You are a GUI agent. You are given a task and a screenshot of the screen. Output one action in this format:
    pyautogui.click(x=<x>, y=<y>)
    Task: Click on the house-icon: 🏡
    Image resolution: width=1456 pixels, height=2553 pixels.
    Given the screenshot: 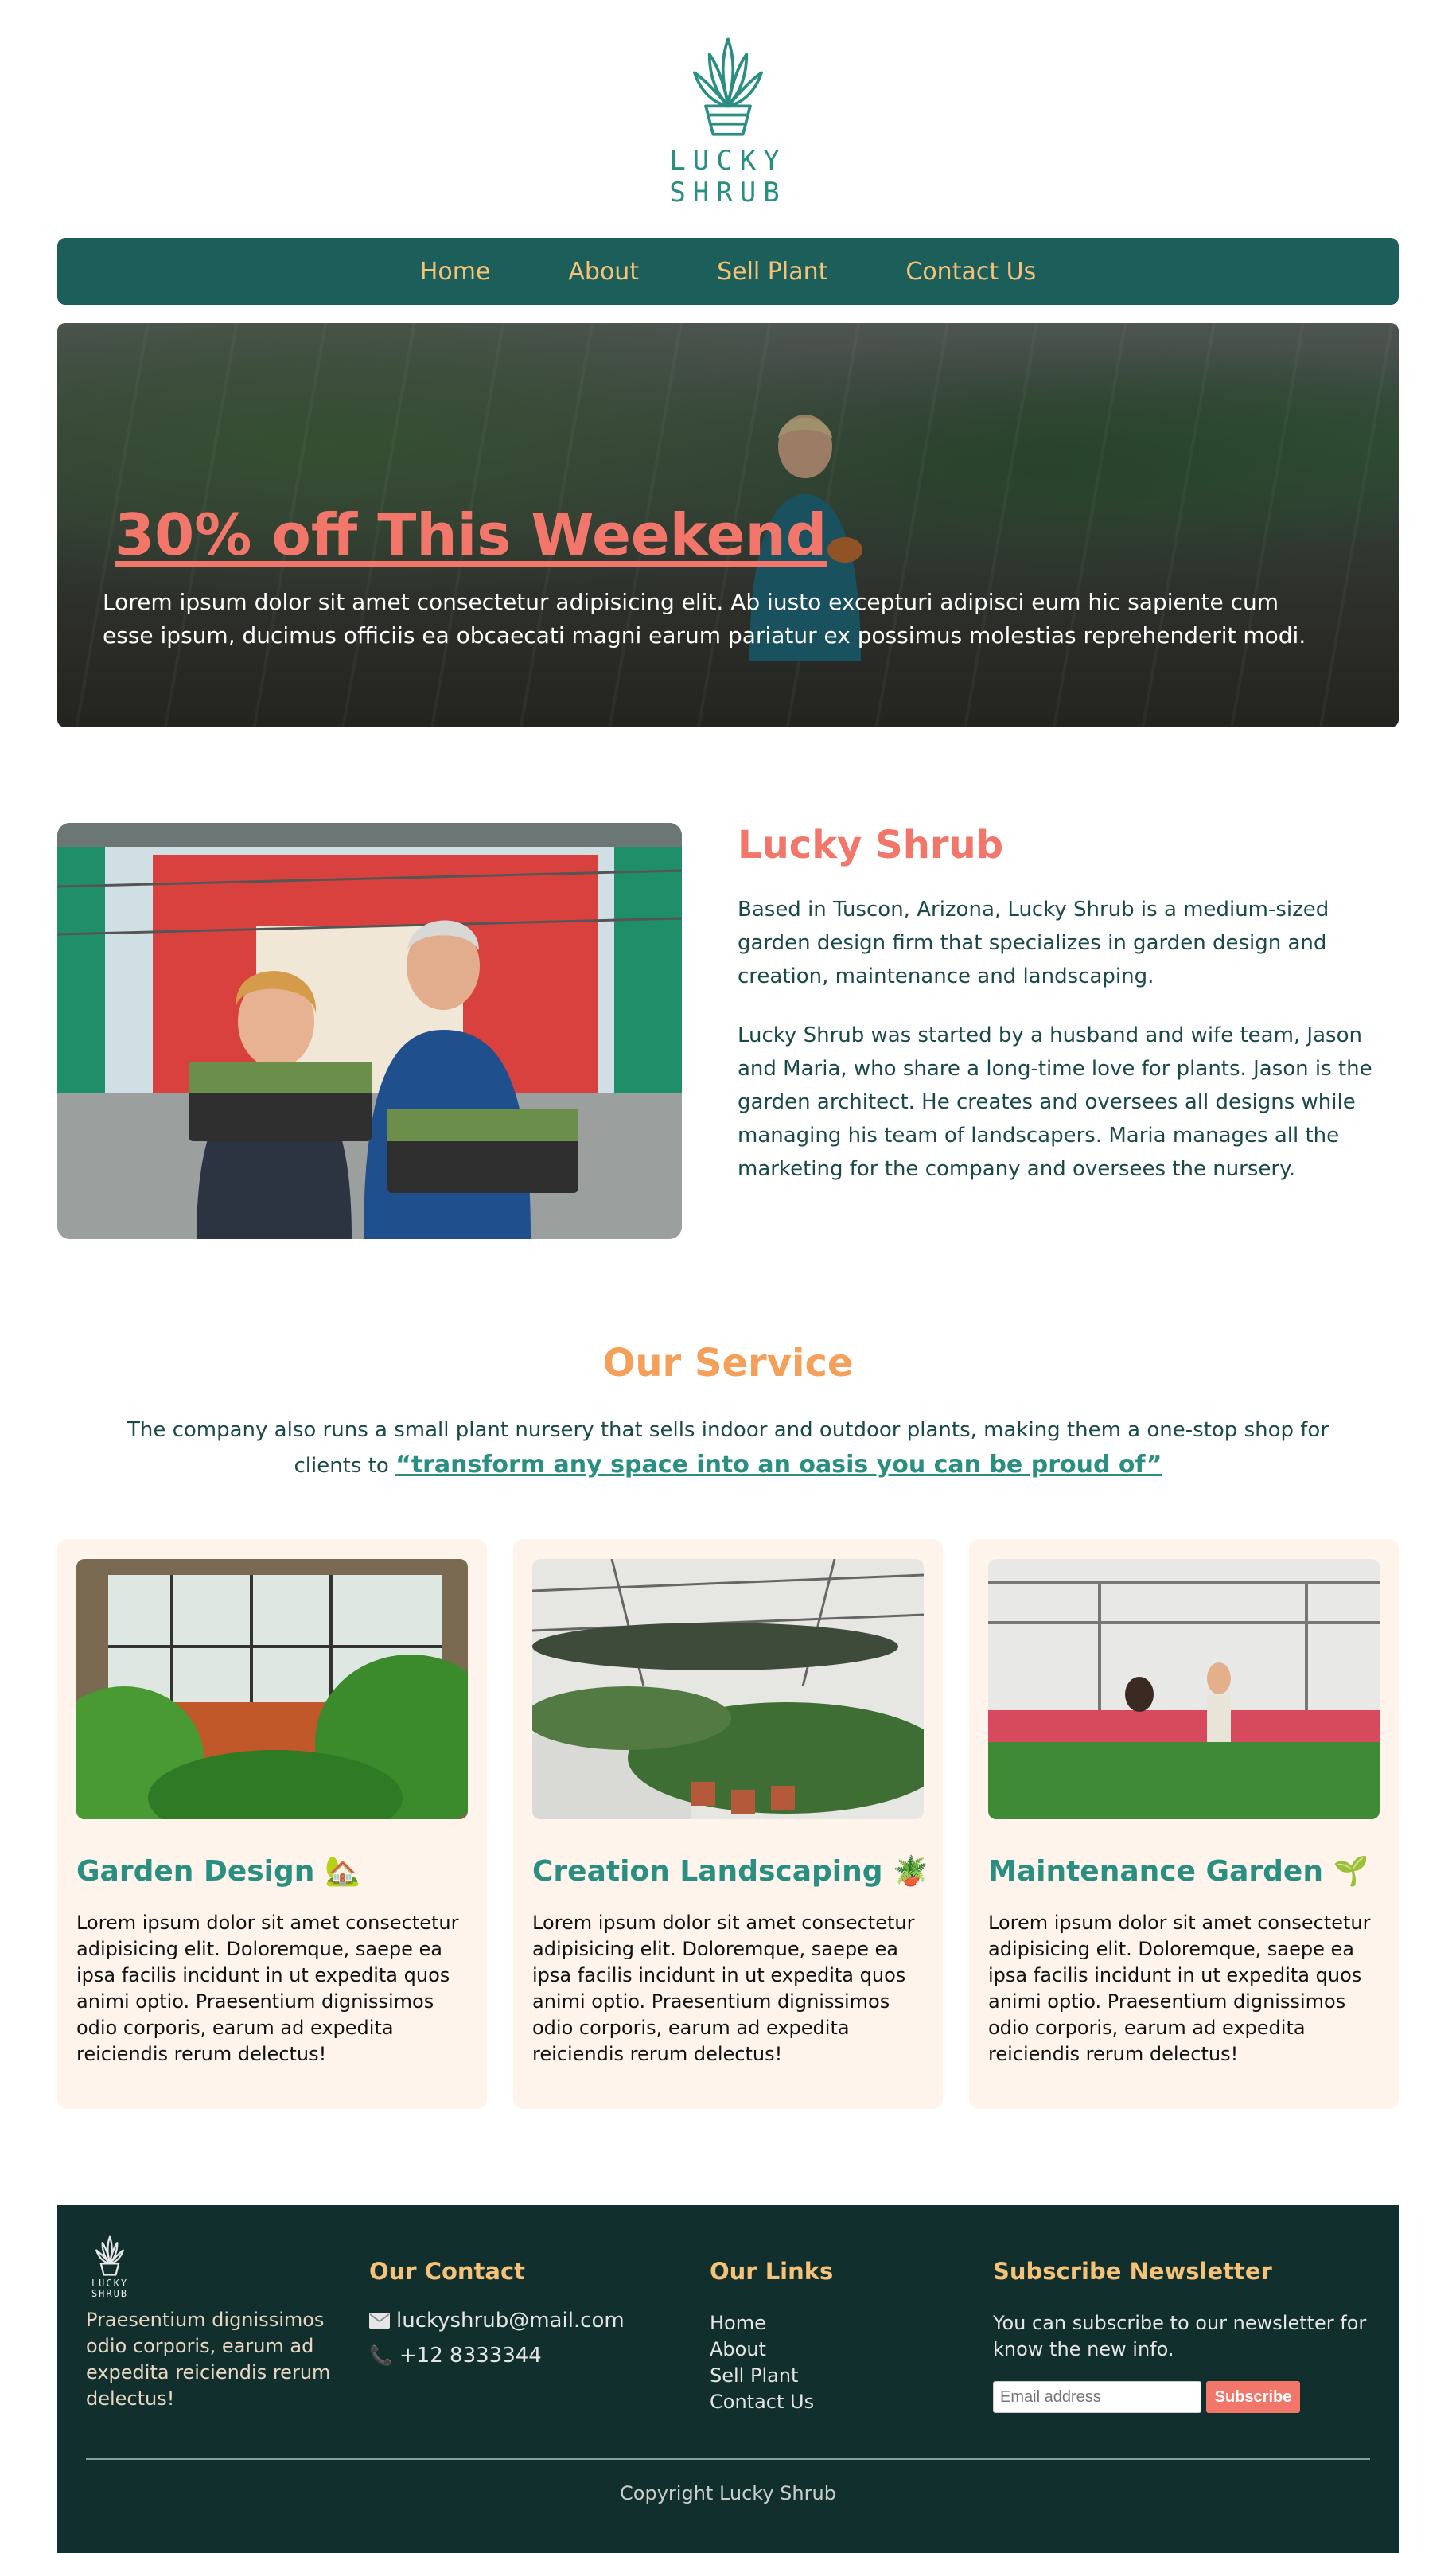 What is the action you would take?
    pyautogui.click(x=342, y=1871)
    